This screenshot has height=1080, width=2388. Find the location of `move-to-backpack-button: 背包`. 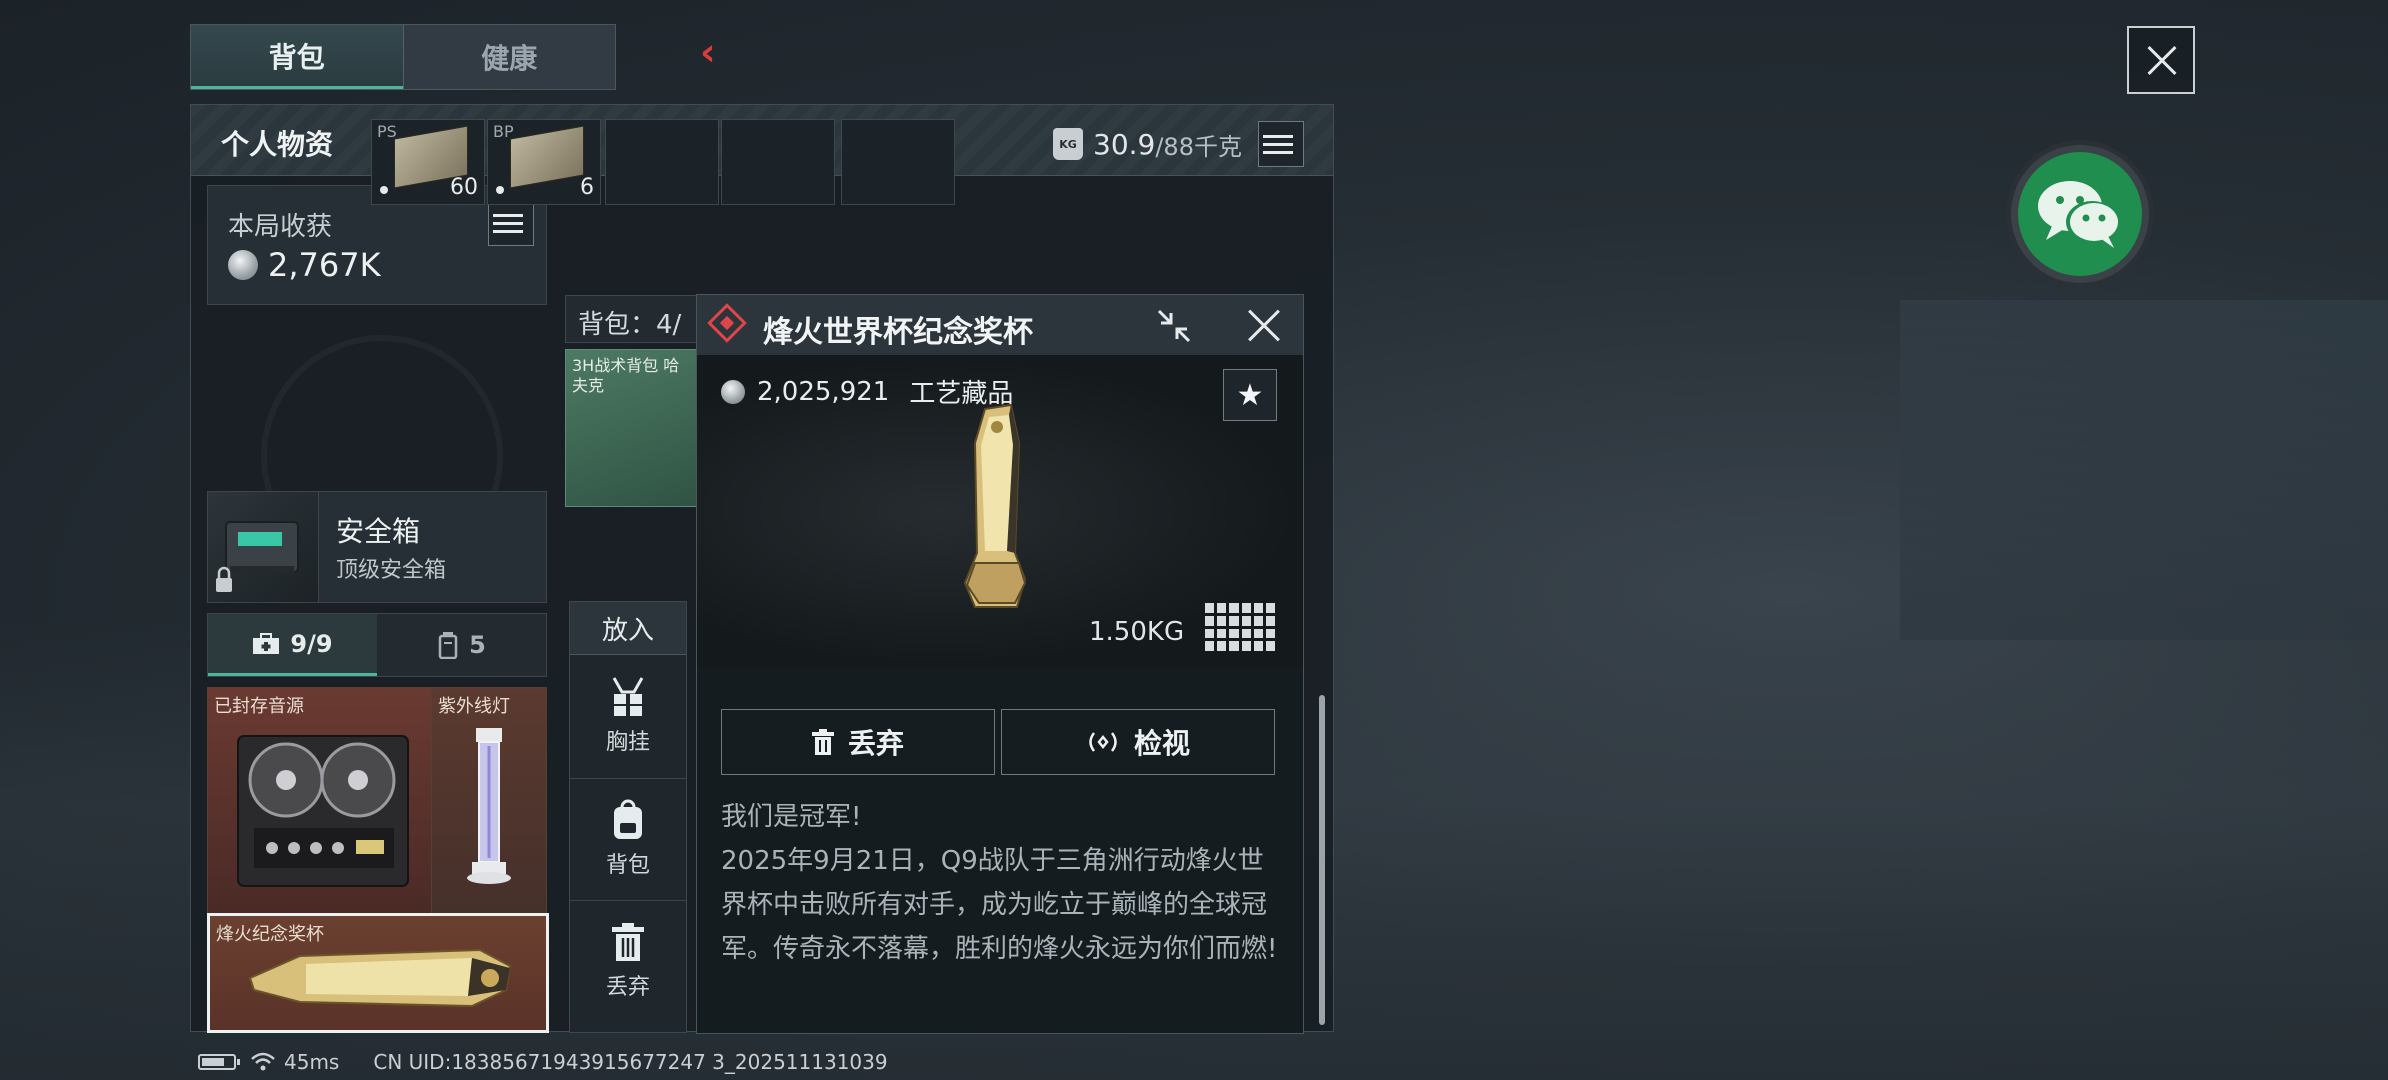

move-to-backpack-button: 背包 is located at coordinates (628, 838).